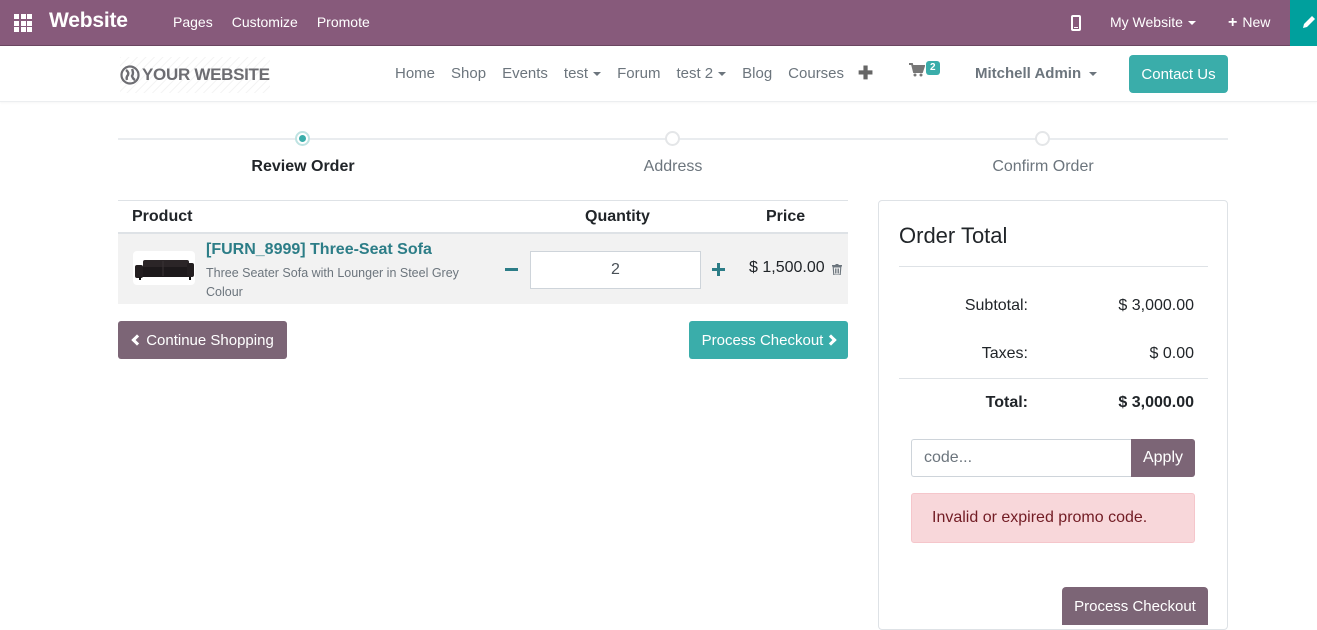 The width and height of the screenshot is (1317, 630). What do you see at coordinates (837, 269) in the screenshot?
I see `trash-icon` at bounding box center [837, 269].